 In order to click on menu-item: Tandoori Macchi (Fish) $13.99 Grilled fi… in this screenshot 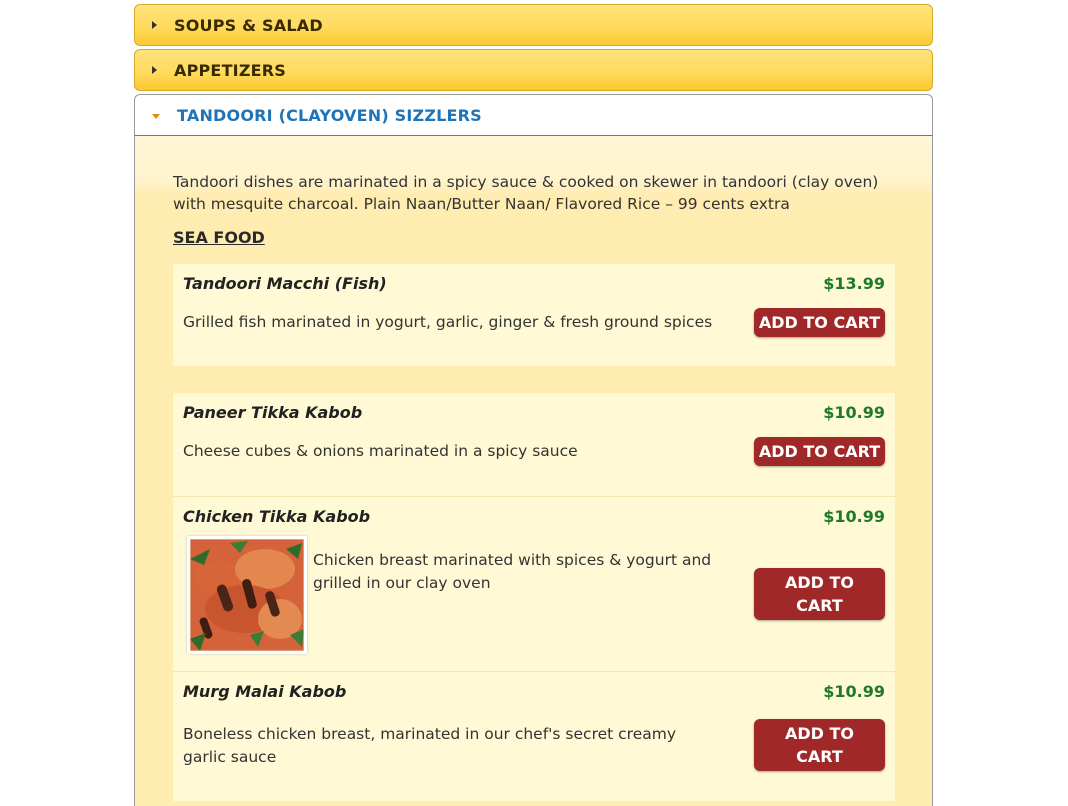, I will do `click(534, 315)`.